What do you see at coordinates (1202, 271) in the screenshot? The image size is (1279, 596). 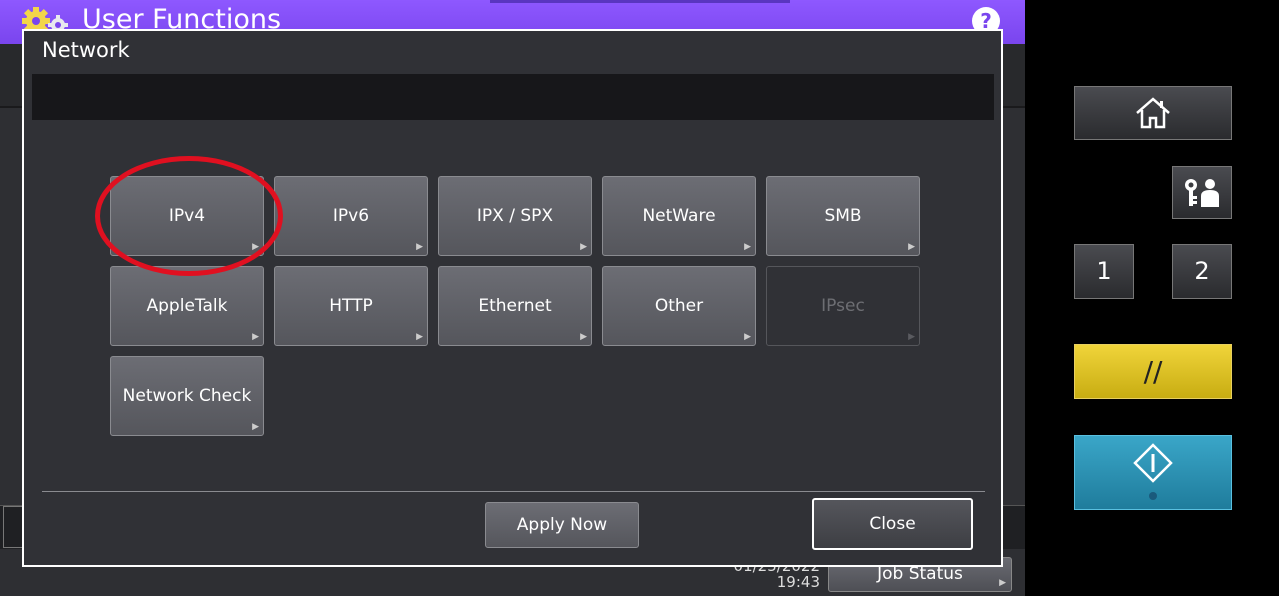 I see `counter-2-button: 2` at bounding box center [1202, 271].